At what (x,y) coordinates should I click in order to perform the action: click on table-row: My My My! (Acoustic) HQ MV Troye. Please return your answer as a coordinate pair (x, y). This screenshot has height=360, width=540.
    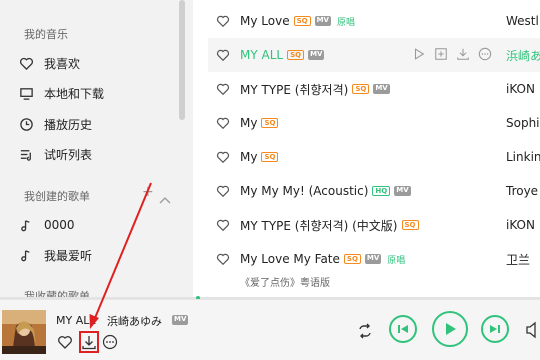
    Looking at the image, I should click on (374, 191).